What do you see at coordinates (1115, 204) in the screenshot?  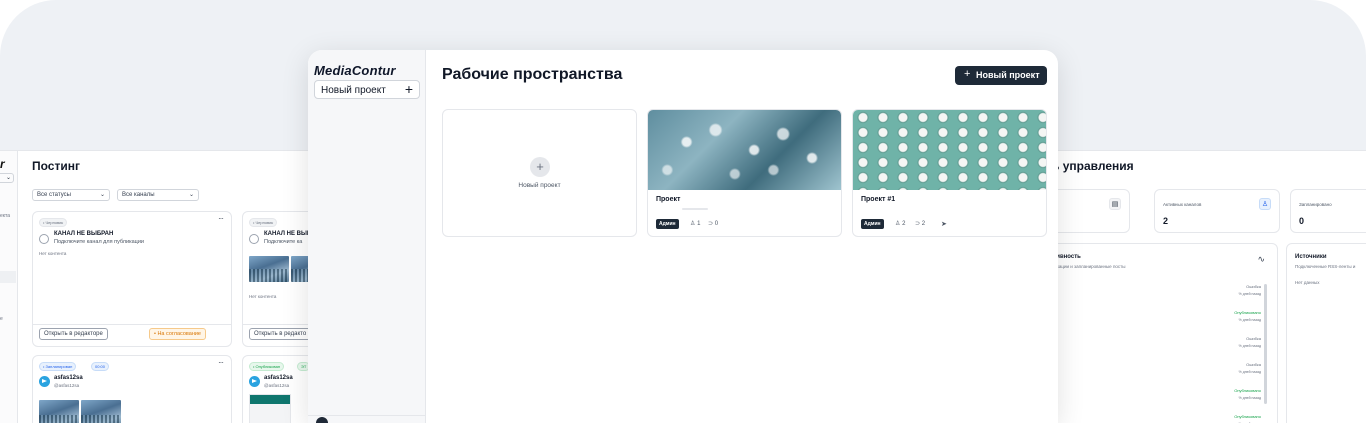 I see `document-icon: ▤` at bounding box center [1115, 204].